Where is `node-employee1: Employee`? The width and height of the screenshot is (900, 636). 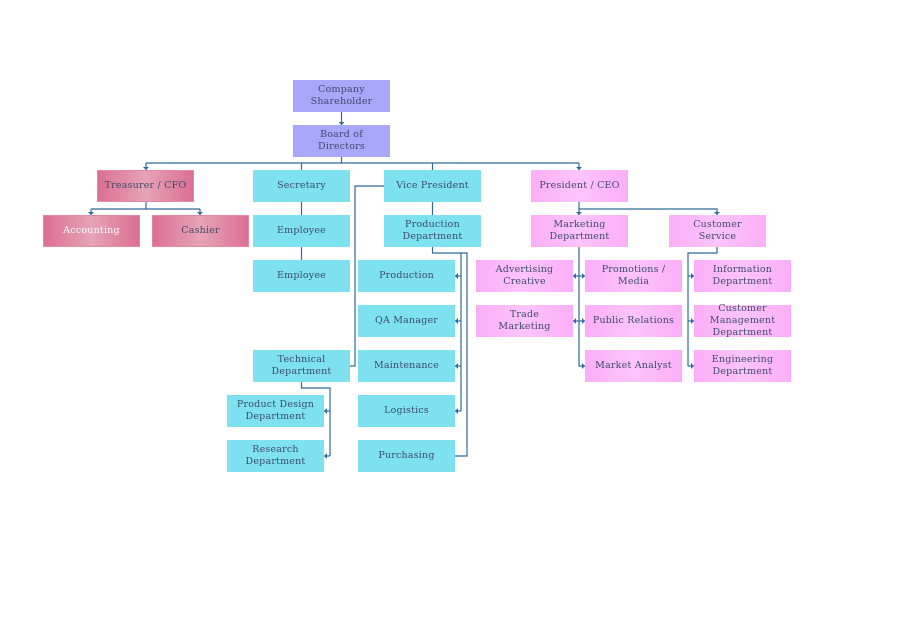
node-employee1: Employee is located at coordinates (301, 231).